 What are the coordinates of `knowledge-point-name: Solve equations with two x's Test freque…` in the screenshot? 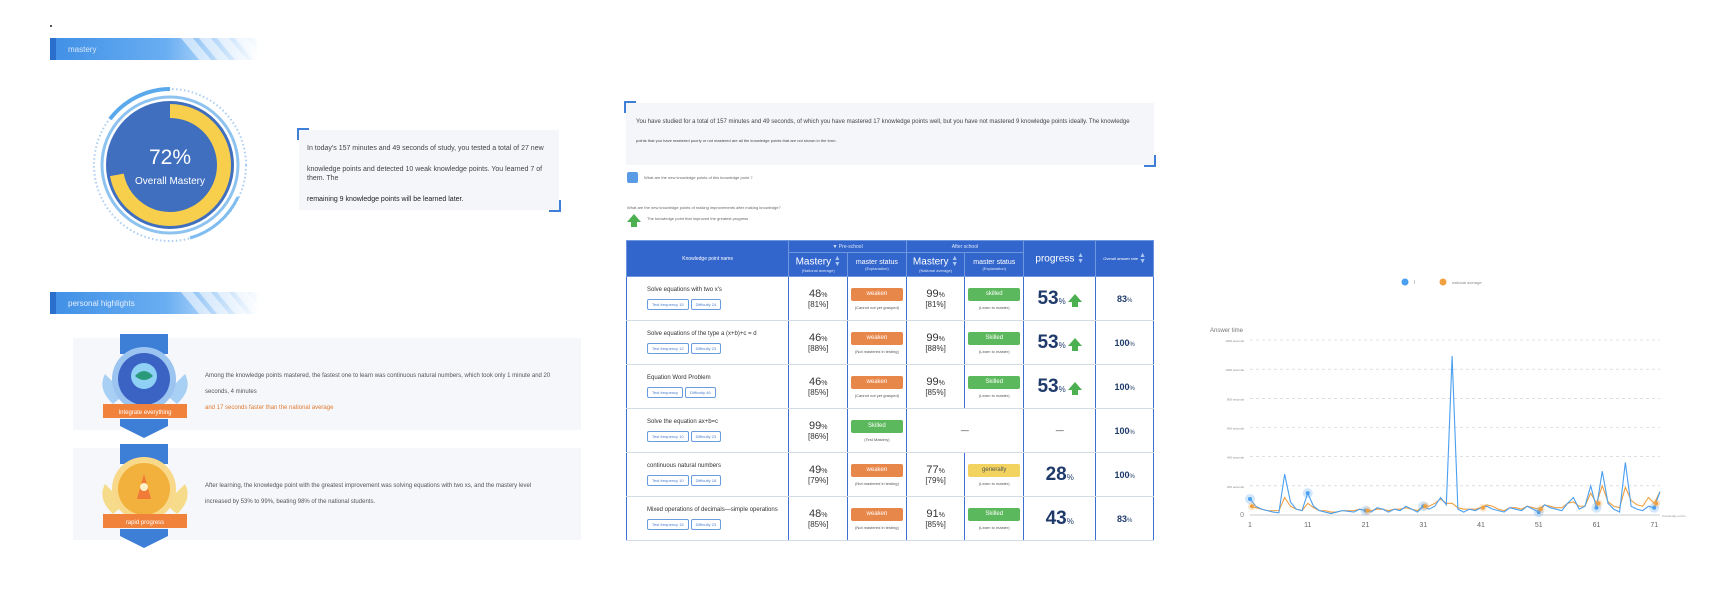 It's located at (707, 298).